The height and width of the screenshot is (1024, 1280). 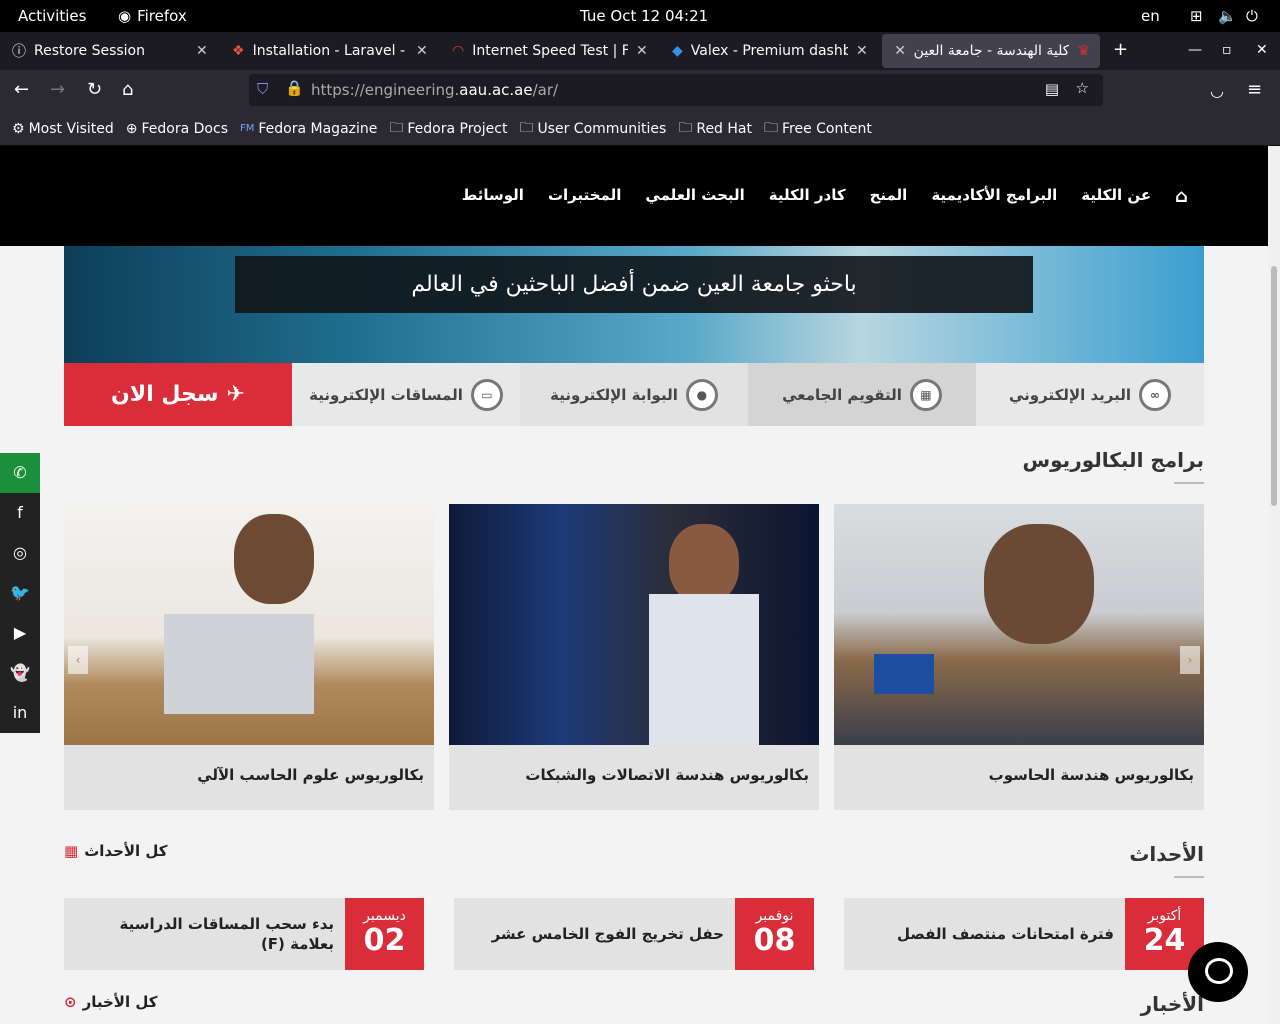 What do you see at coordinates (1227, 16) in the screenshot?
I see `volume-icon: 🔈` at bounding box center [1227, 16].